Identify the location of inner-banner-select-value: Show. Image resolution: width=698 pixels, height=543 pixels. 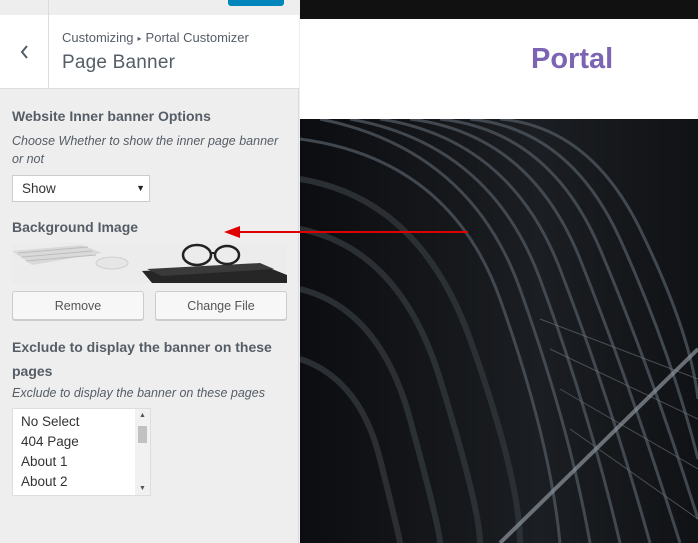
(39, 188).